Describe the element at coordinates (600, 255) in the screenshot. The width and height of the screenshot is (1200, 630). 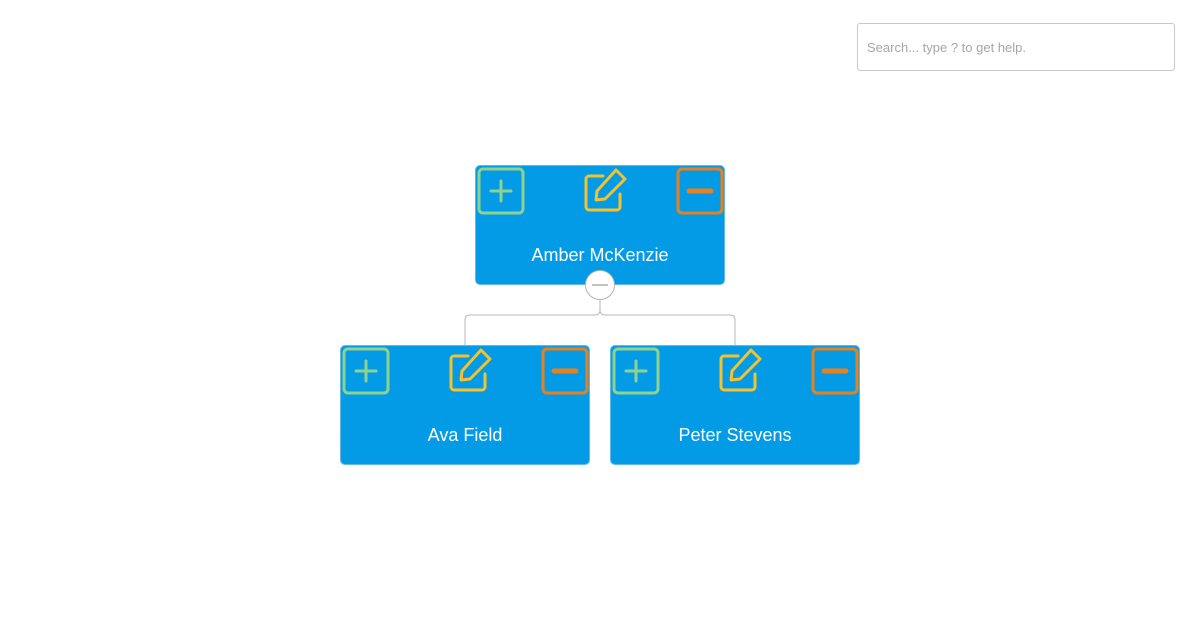
I see `node-name: Amber McKenzie` at that location.